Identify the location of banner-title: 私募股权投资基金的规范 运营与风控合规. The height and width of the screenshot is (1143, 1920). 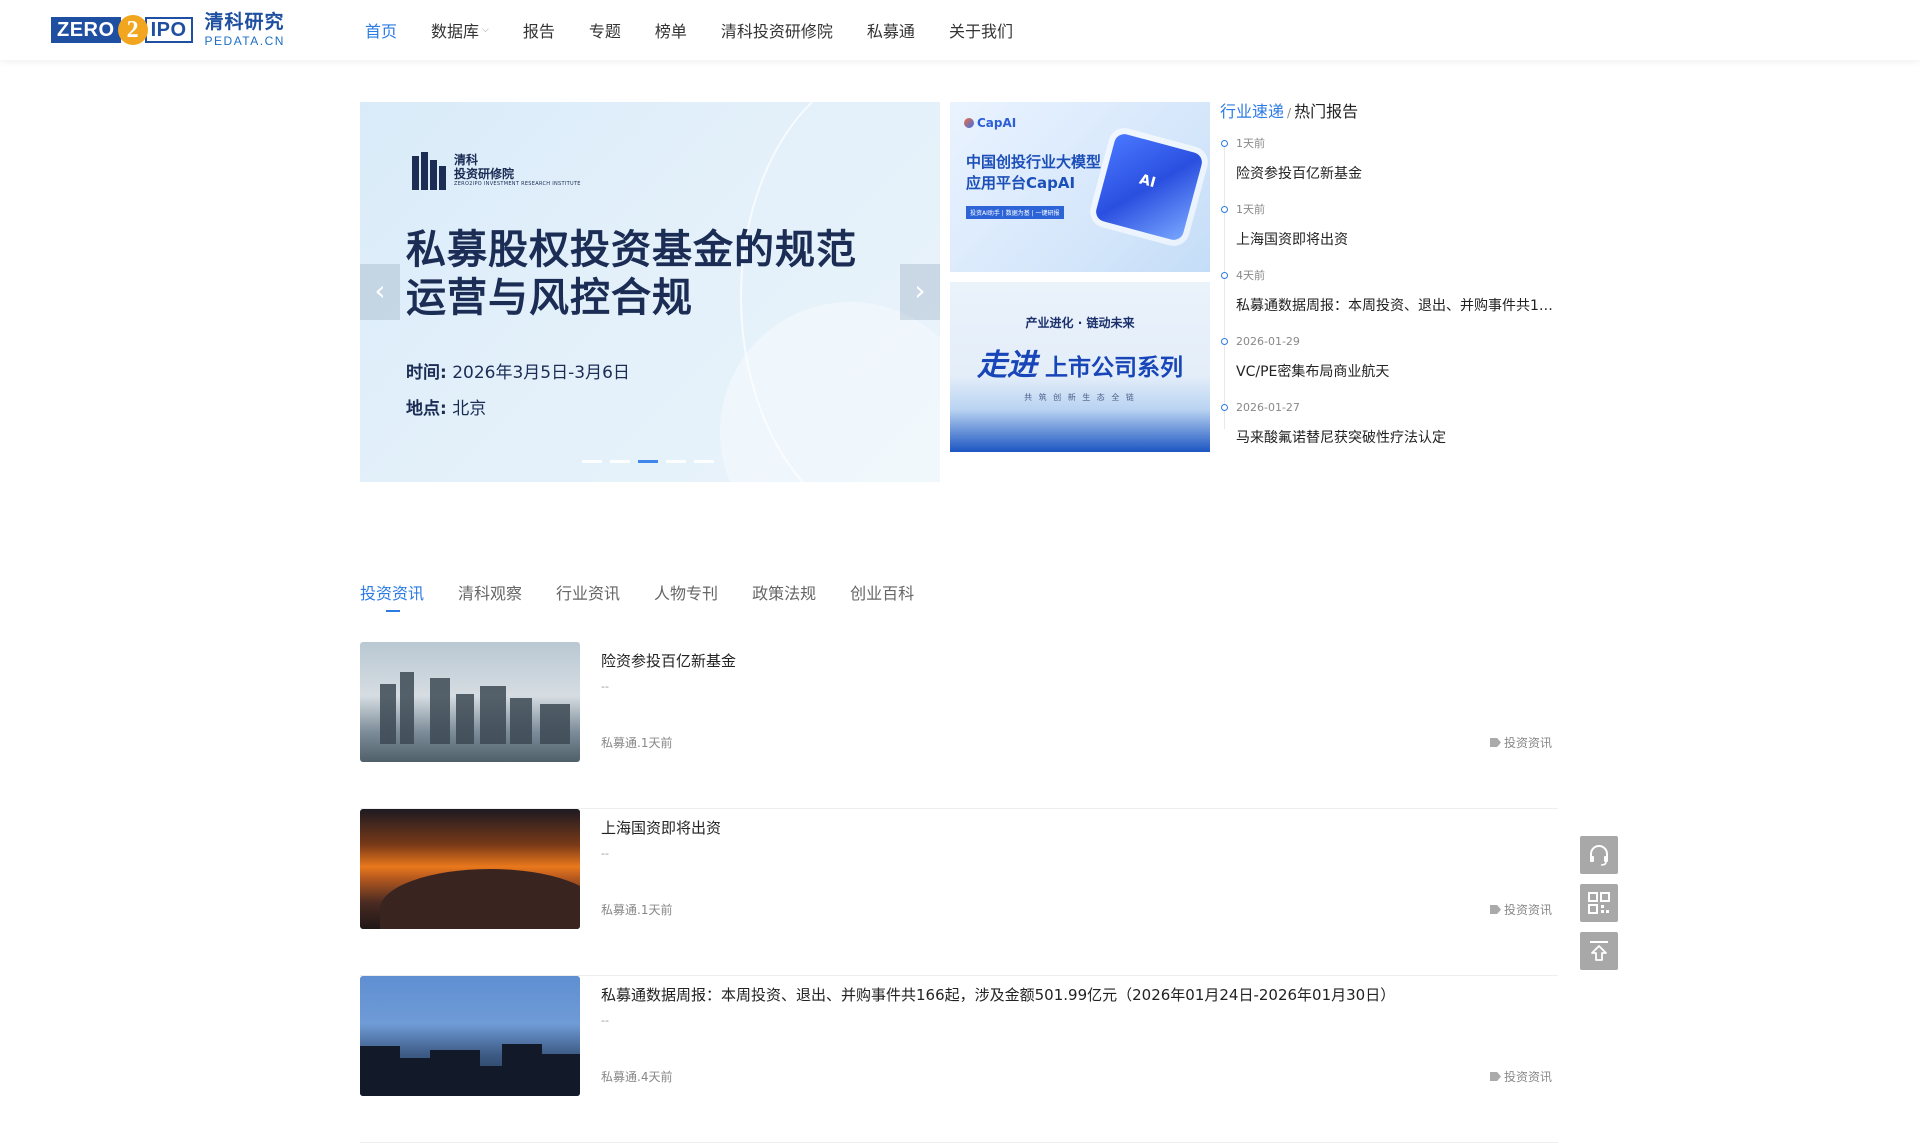
(641, 274).